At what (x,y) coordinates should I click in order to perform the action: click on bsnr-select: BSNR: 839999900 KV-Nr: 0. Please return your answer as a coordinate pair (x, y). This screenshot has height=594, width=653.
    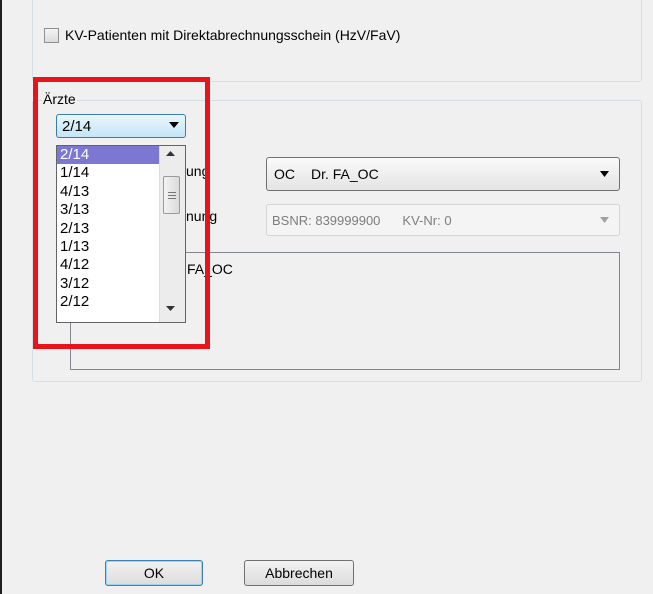
    Looking at the image, I should click on (443, 220).